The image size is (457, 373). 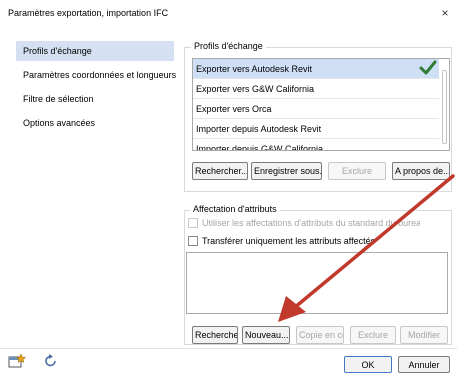 What do you see at coordinates (445, 13) in the screenshot?
I see `close-button: ×` at bounding box center [445, 13].